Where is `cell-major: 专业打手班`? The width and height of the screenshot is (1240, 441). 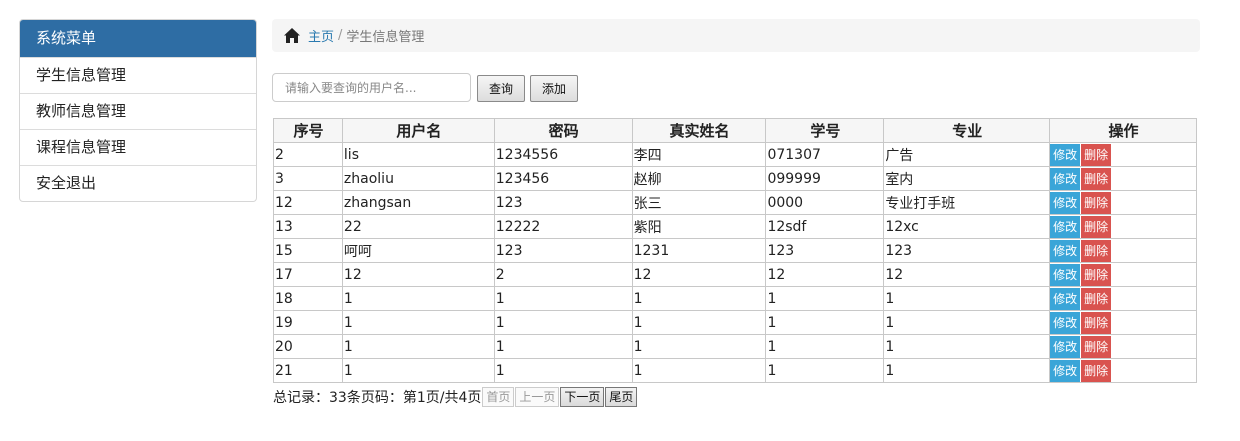
cell-major: 专业打手班 is located at coordinates (967, 202).